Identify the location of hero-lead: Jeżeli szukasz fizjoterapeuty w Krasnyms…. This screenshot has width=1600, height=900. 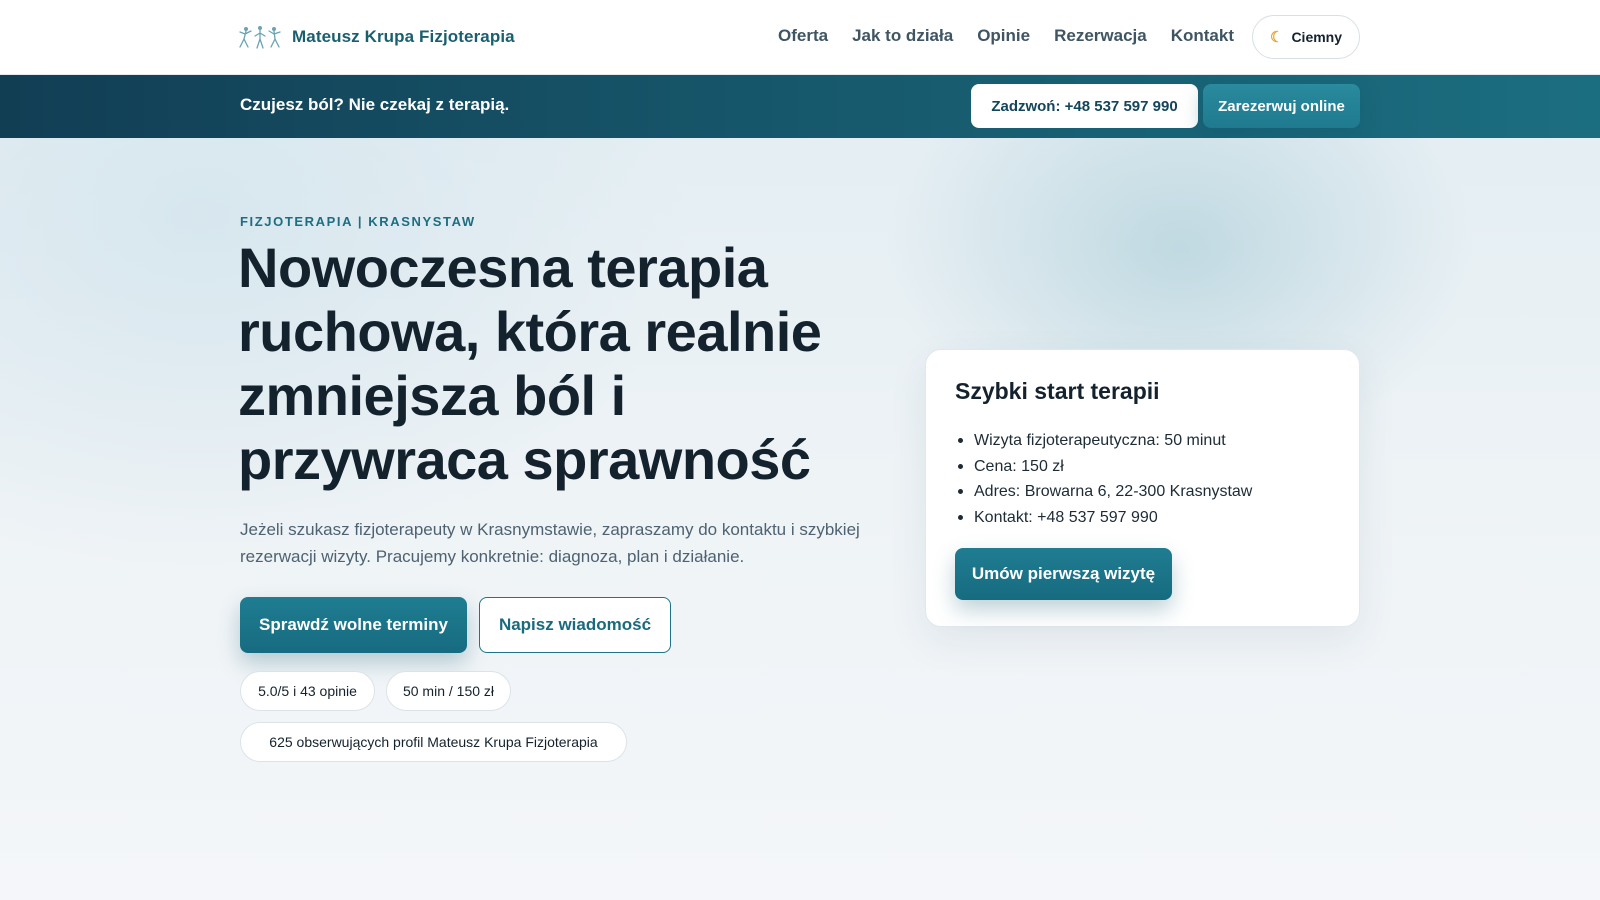
(550, 543).